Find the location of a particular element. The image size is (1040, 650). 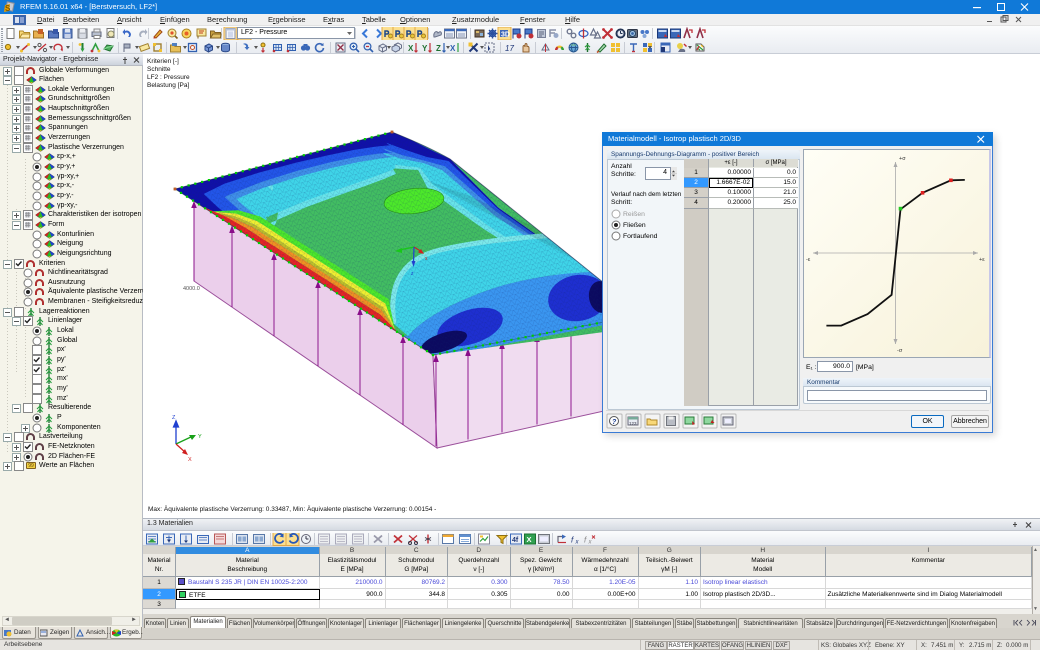

svg-text: 17 is located at coordinates (509, 48).